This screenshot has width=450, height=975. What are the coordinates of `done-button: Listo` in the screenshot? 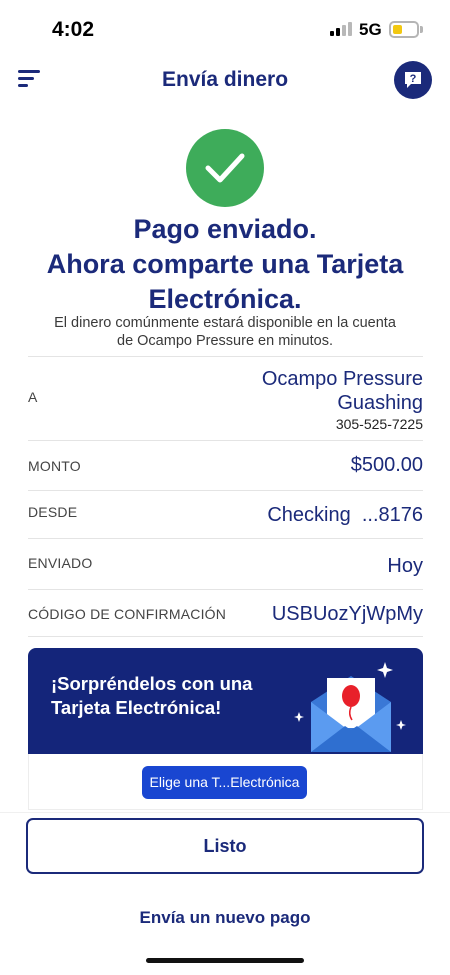 It's located at (225, 846).